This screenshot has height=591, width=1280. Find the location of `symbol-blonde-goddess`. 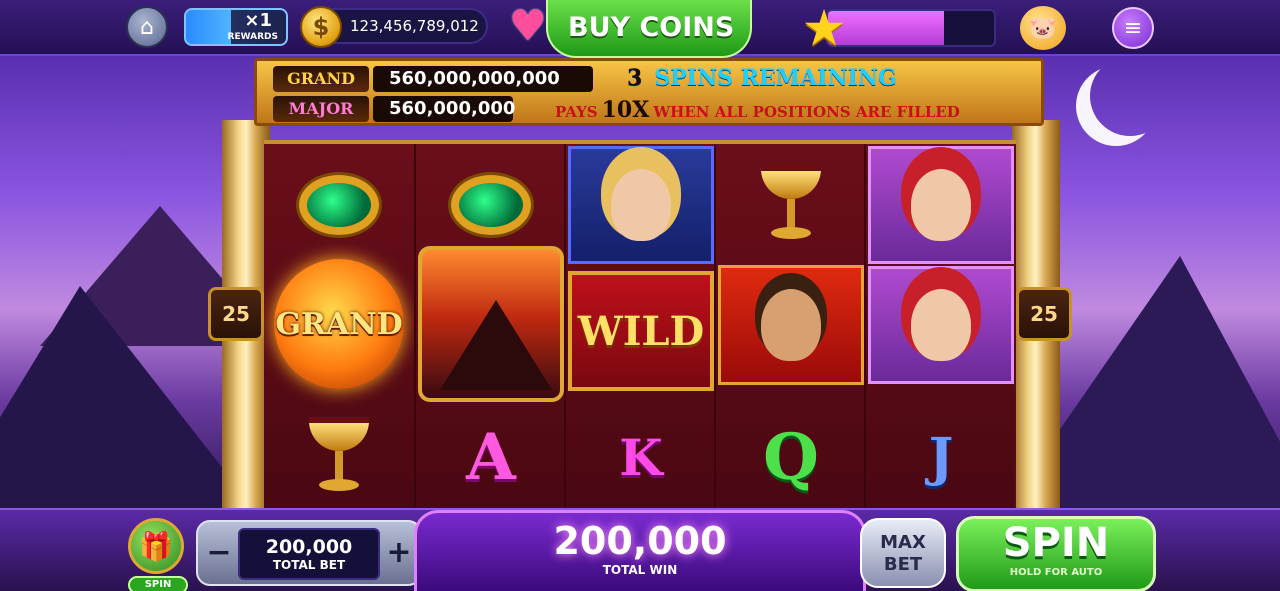

symbol-blonde-goddess is located at coordinates (641, 205).